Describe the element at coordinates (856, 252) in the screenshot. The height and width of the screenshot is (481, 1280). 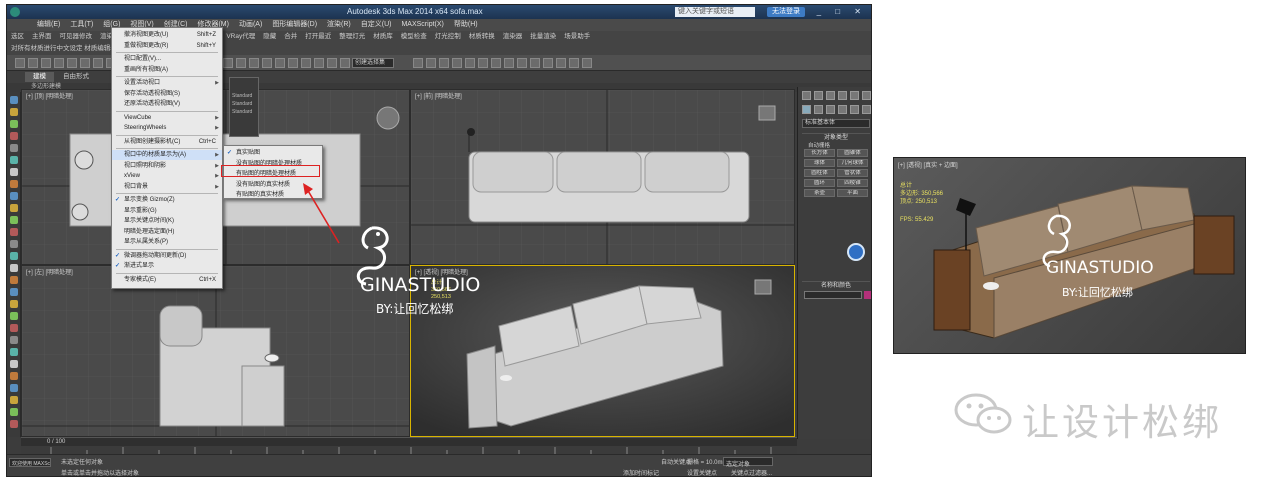
I see `help-bubble-icon` at that location.